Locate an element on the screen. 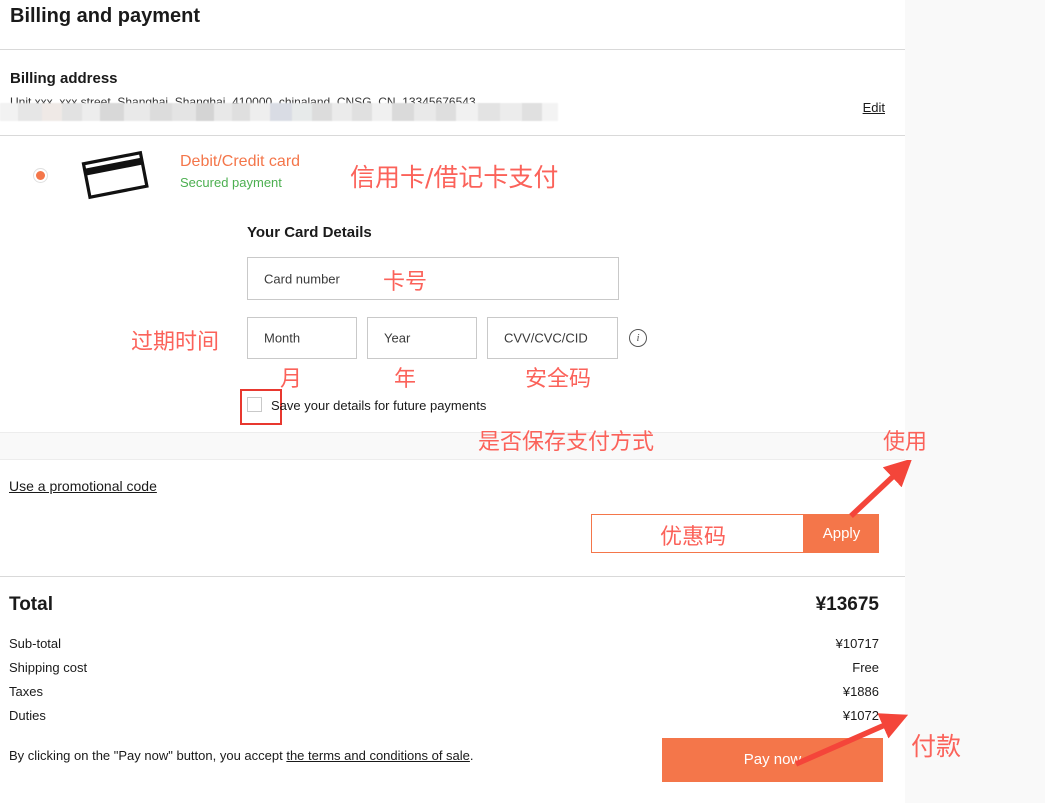 The width and height of the screenshot is (1045, 803). divider-promo is located at coordinates (452, 576).